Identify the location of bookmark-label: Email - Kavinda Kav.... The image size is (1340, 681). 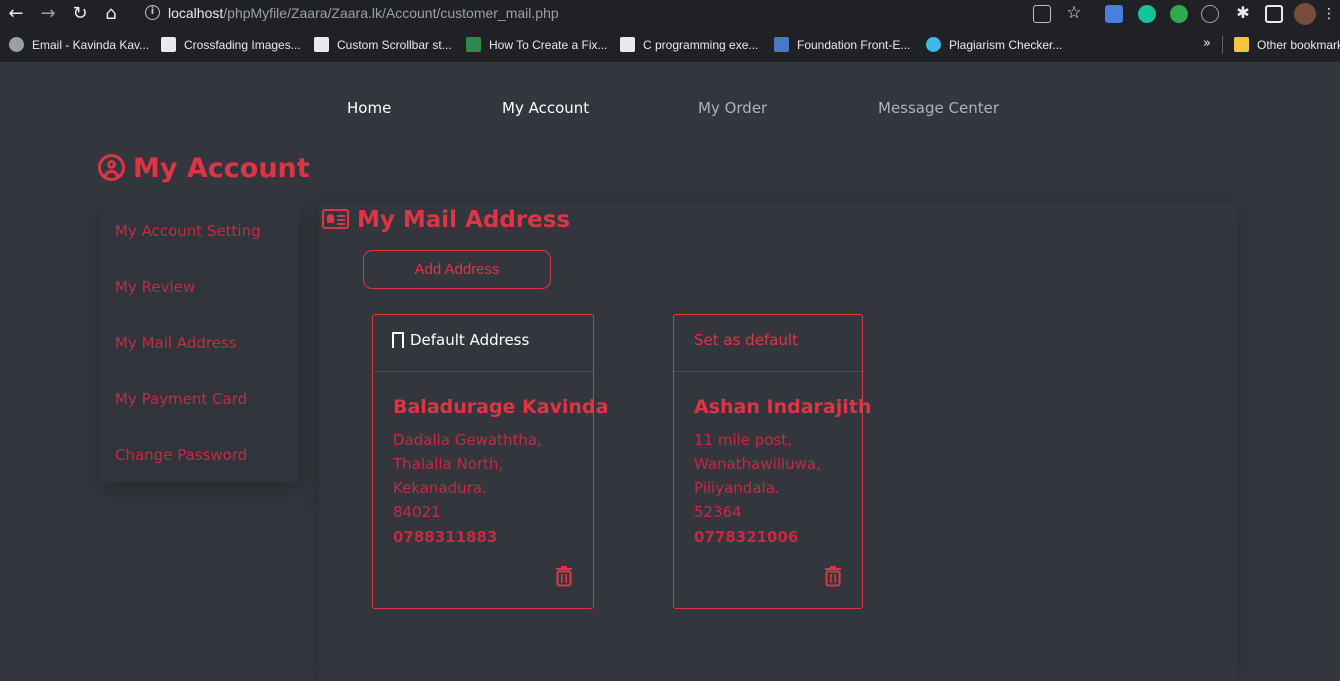
(91, 45).